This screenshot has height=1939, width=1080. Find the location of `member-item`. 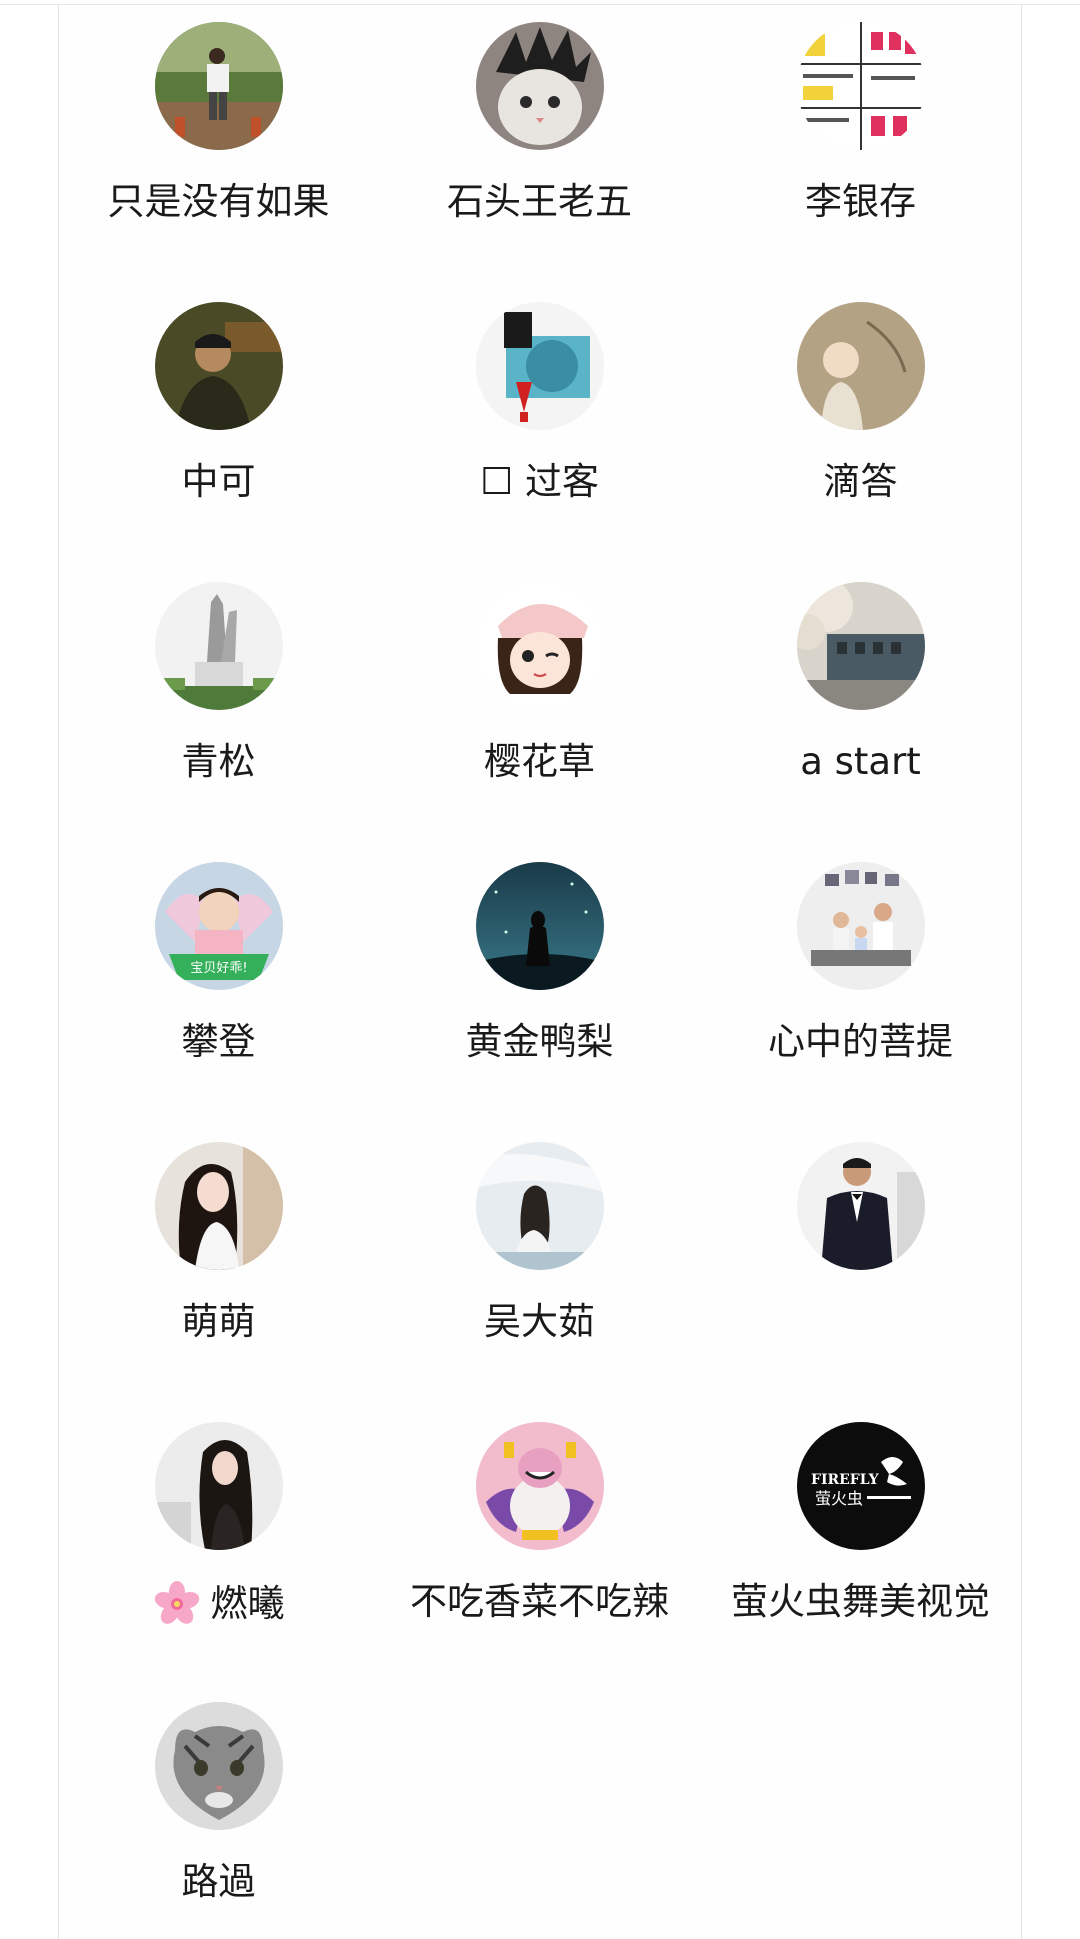

member-item is located at coordinates (860, 1255).